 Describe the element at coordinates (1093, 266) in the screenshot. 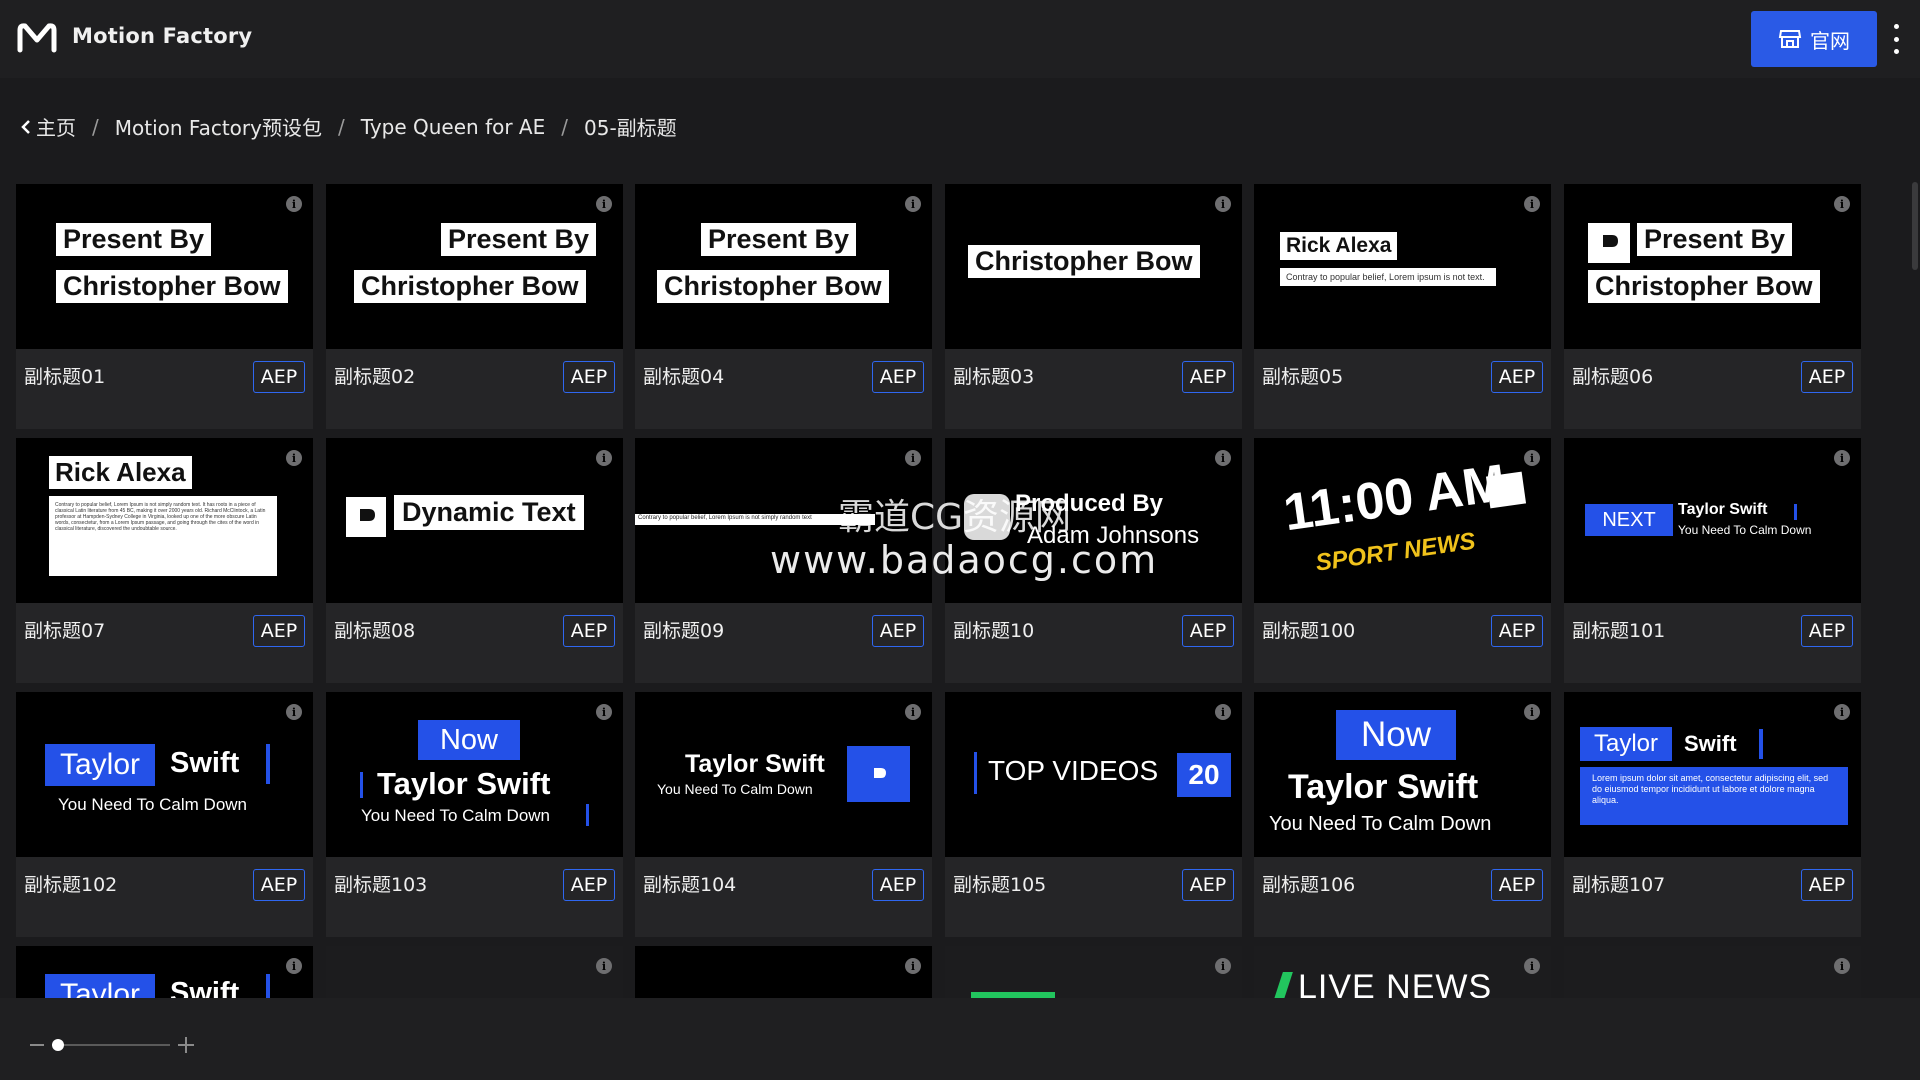

I see `preset-thumbnail: Christopher Bow i` at that location.